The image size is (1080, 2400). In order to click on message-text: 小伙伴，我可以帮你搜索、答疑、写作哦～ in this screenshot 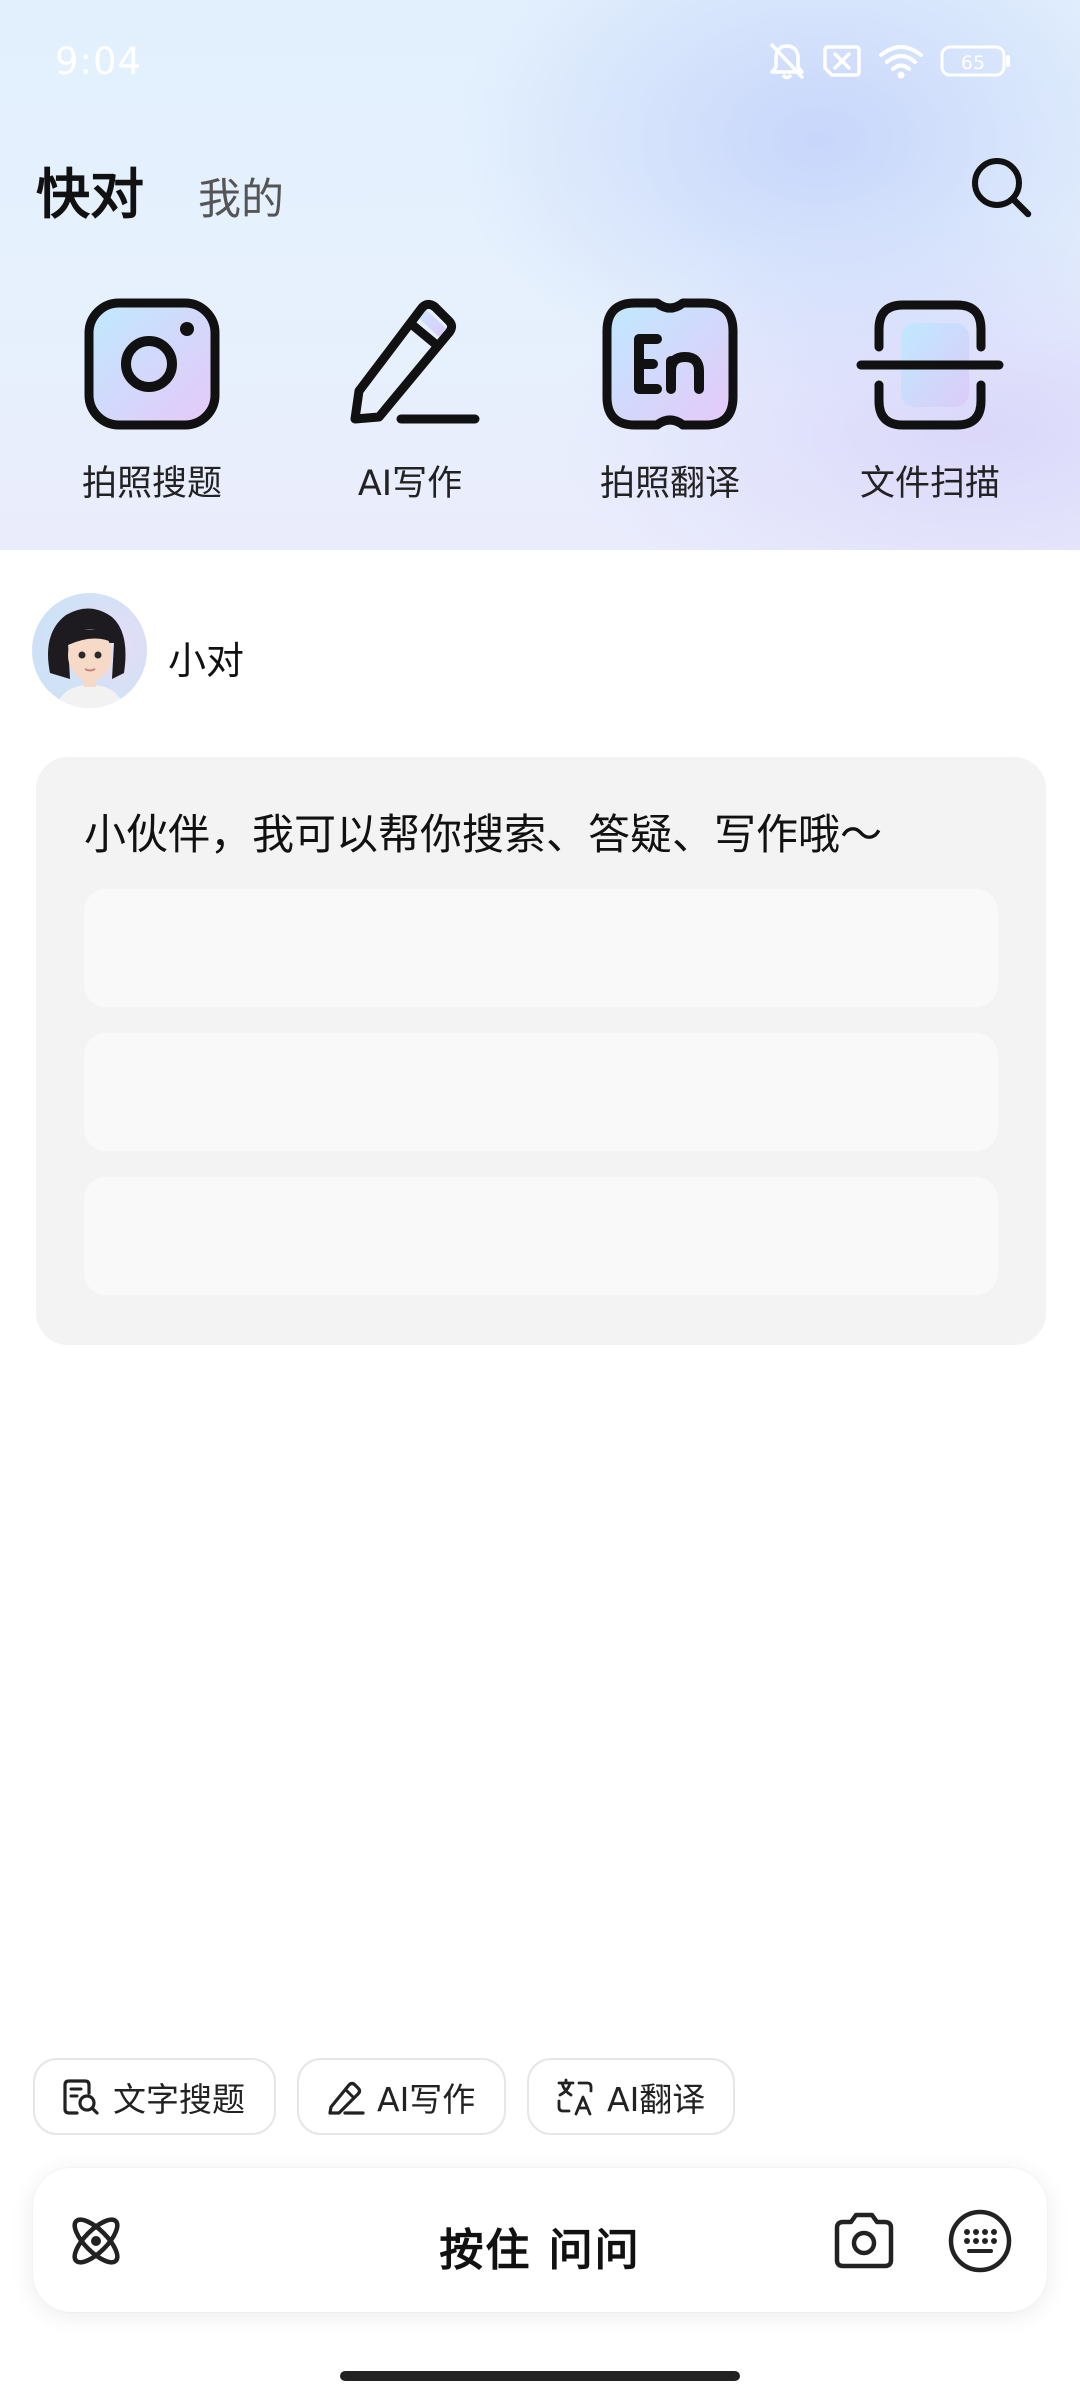, I will do `click(483, 834)`.